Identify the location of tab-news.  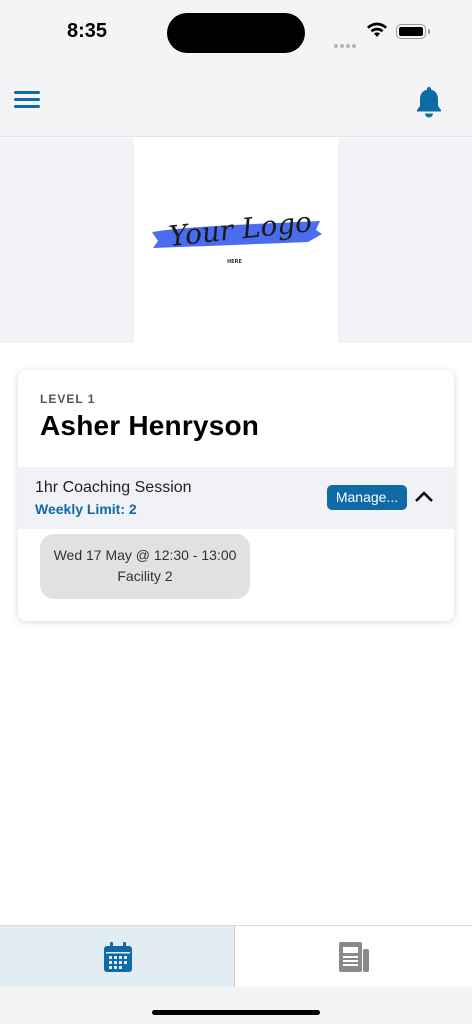
(354, 956).